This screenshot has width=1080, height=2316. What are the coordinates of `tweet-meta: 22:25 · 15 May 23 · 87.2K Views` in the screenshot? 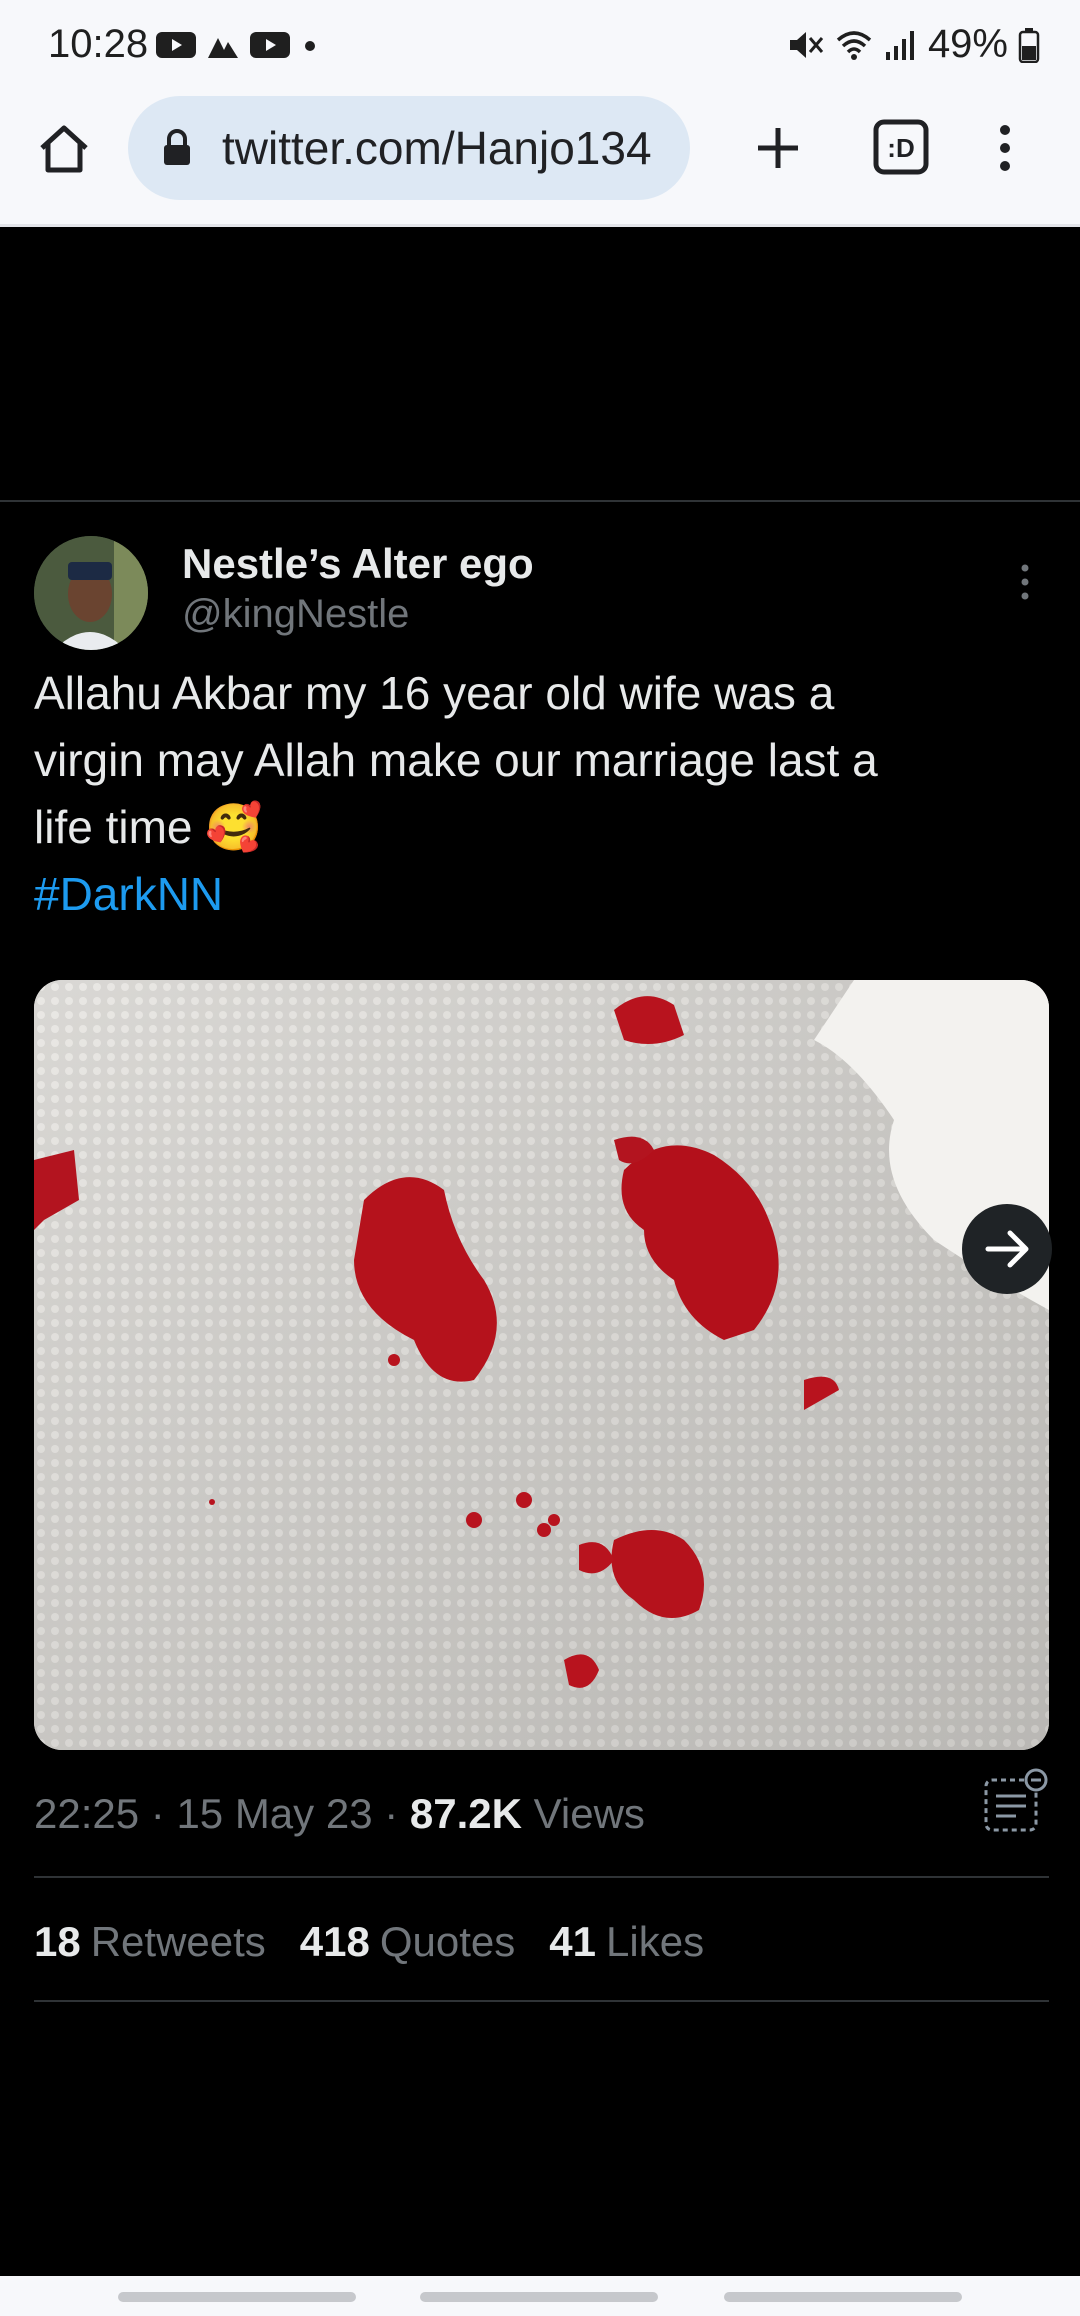 It's located at (339, 1813).